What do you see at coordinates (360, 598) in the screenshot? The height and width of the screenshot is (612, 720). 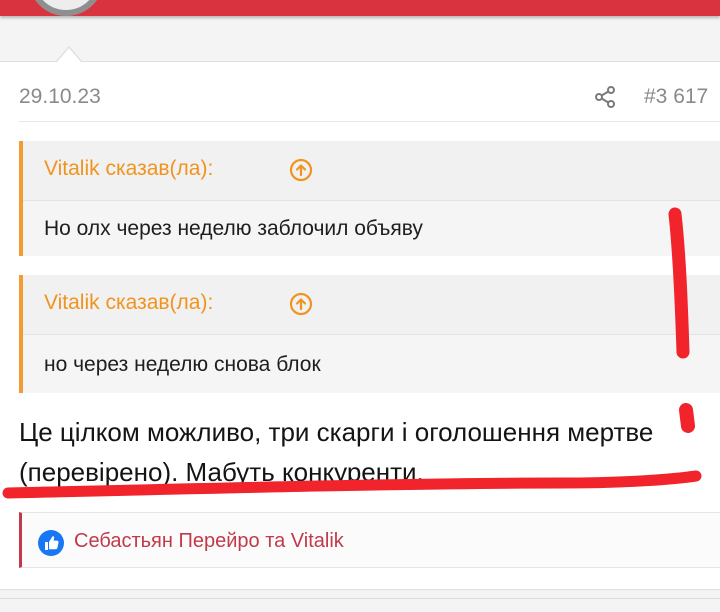 I see `post-bottom-divider` at bounding box center [360, 598].